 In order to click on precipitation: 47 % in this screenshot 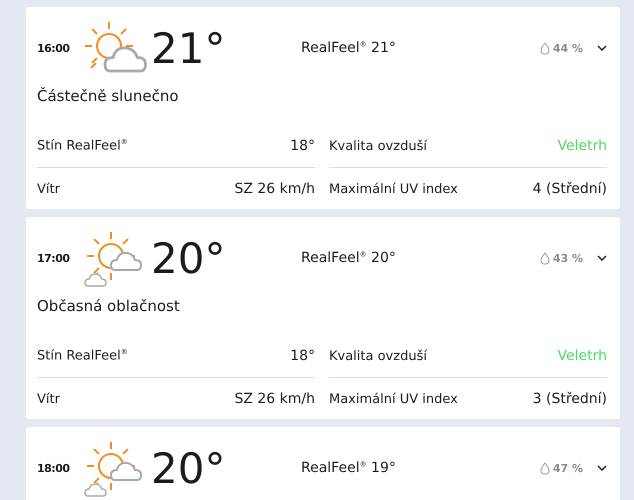, I will do `click(567, 468)`.